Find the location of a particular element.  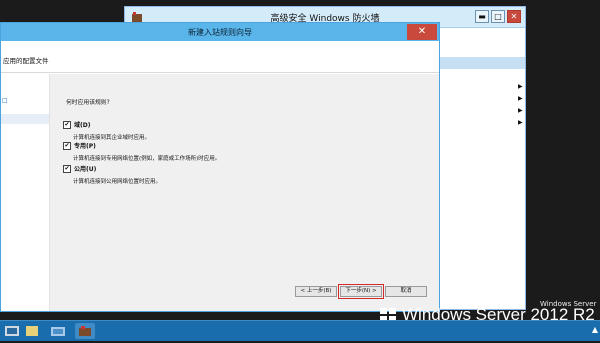

public-description: 计算机连接到公用网络位置时应用。 is located at coordinates (117, 182).